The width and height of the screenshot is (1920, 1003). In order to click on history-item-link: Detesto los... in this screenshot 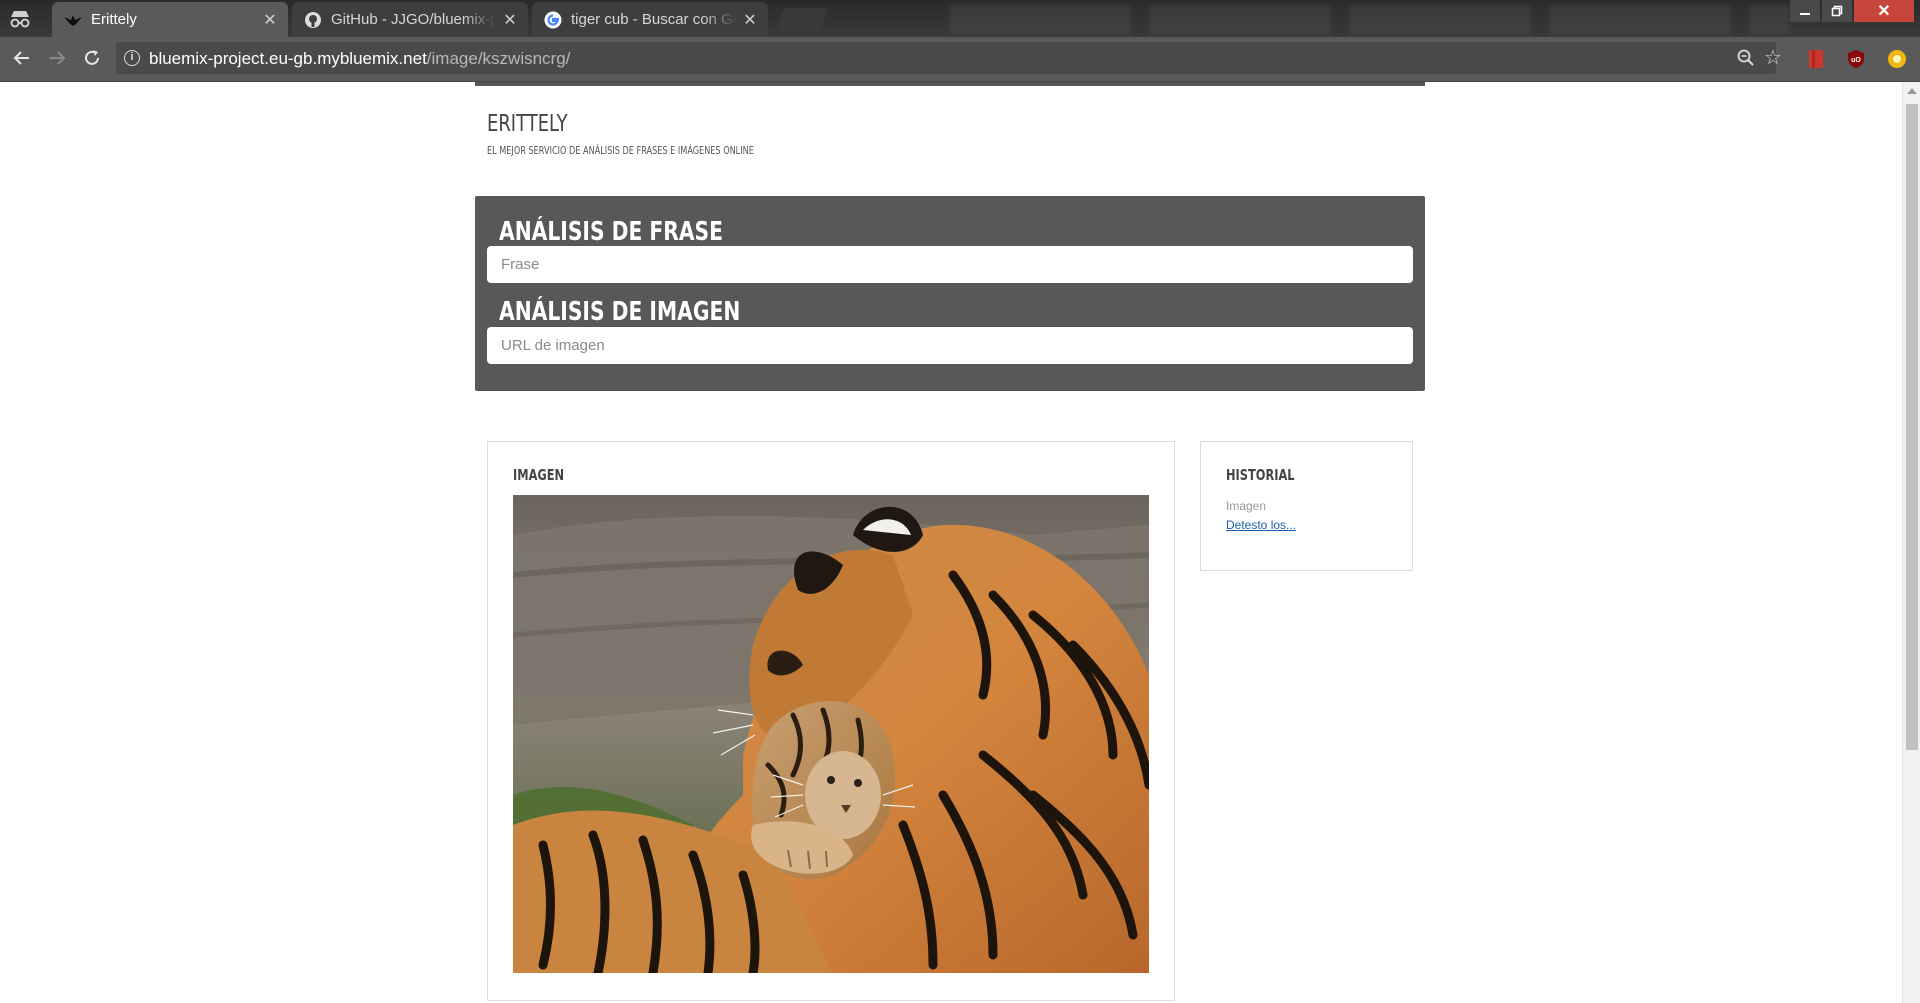, I will do `click(1261, 525)`.